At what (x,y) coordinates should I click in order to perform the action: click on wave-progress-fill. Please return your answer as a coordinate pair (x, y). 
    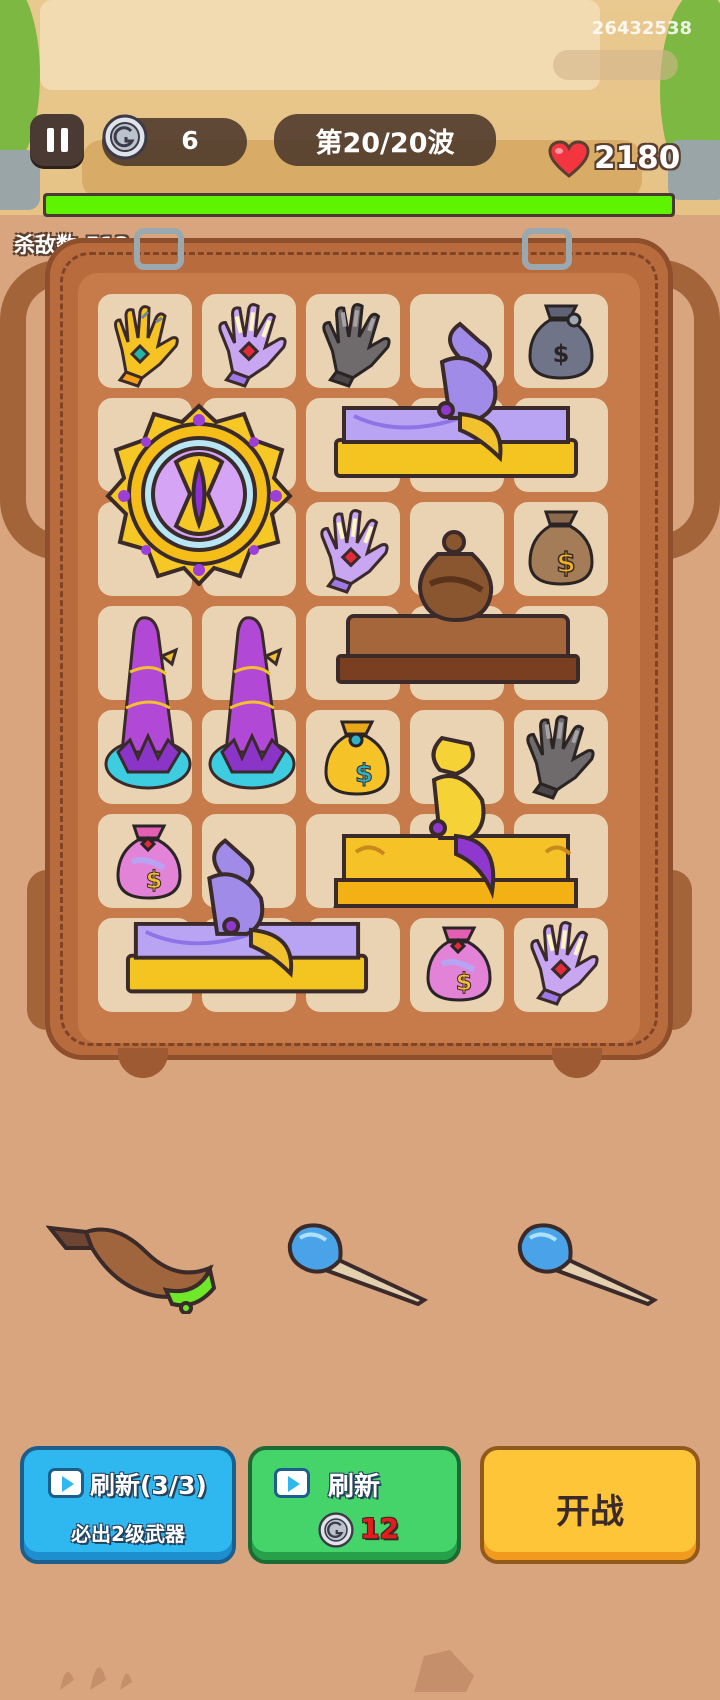
    Looking at the image, I should click on (359, 205).